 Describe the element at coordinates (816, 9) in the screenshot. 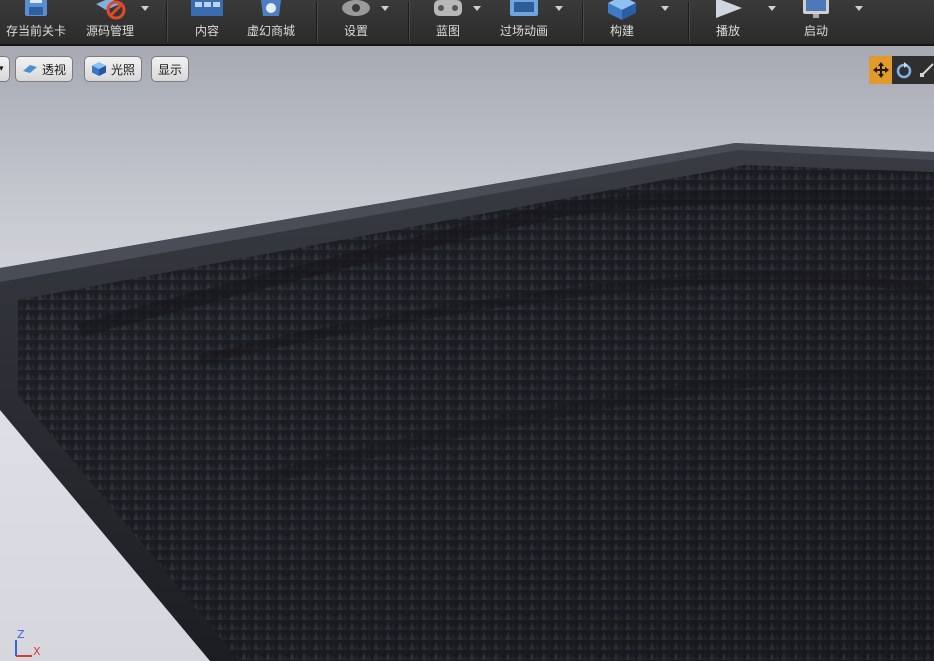

I see `launch-icon` at that location.